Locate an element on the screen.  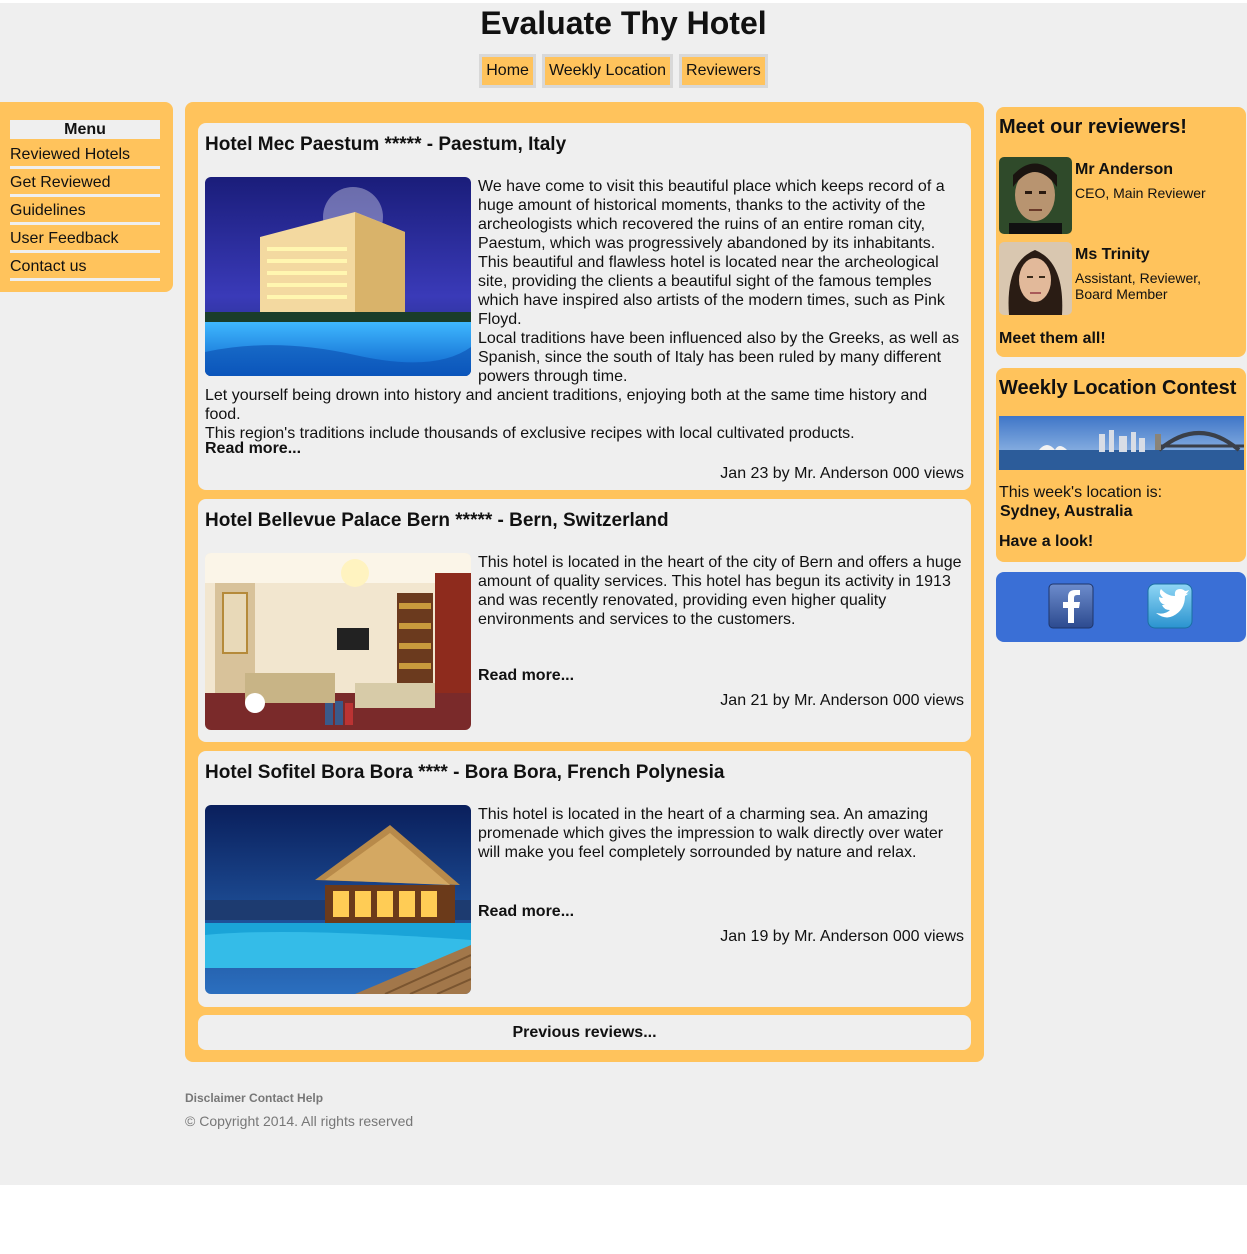
hotel-photo-bora-bora is located at coordinates (338, 899).